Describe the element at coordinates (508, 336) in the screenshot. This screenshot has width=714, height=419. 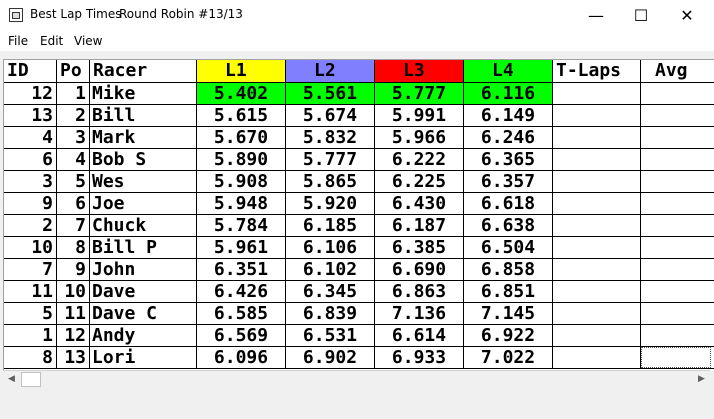
I see `cell-l4: 6.922` at that location.